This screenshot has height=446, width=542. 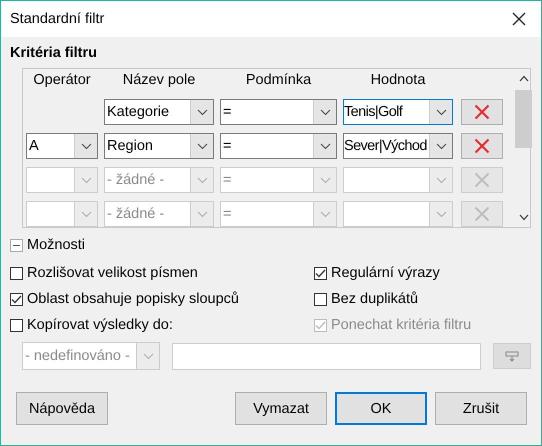 I want to click on column-header: Název pole, so click(x=159, y=81).